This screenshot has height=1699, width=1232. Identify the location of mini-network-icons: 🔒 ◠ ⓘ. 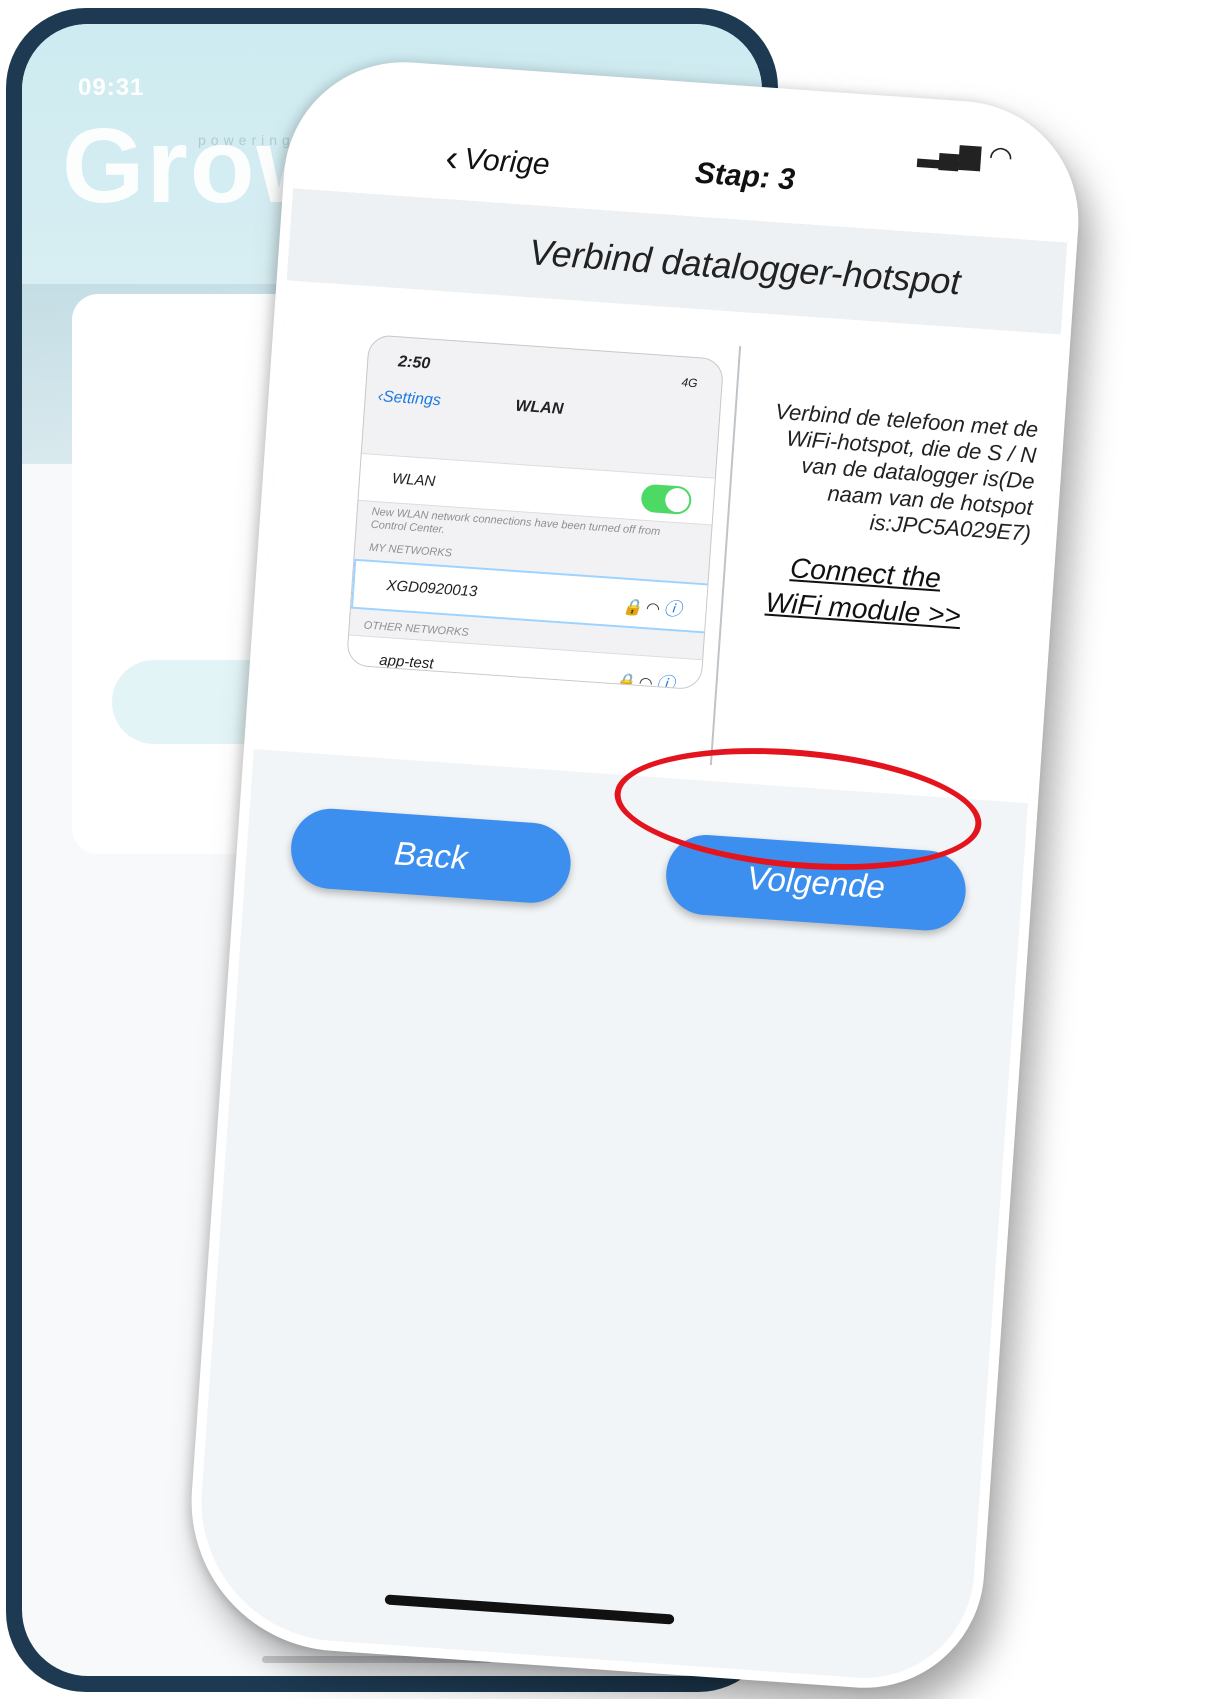
(652, 609).